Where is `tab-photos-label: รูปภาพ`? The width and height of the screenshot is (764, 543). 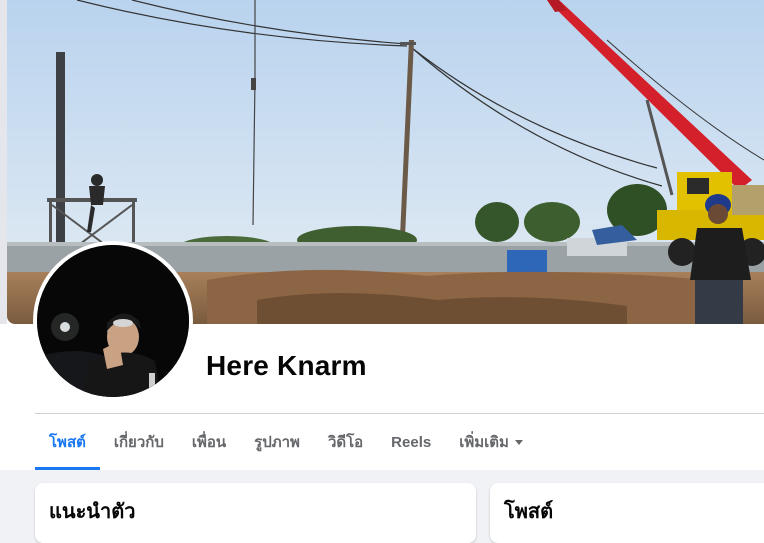 tab-photos-label: รูปภาพ is located at coordinates (277, 442).